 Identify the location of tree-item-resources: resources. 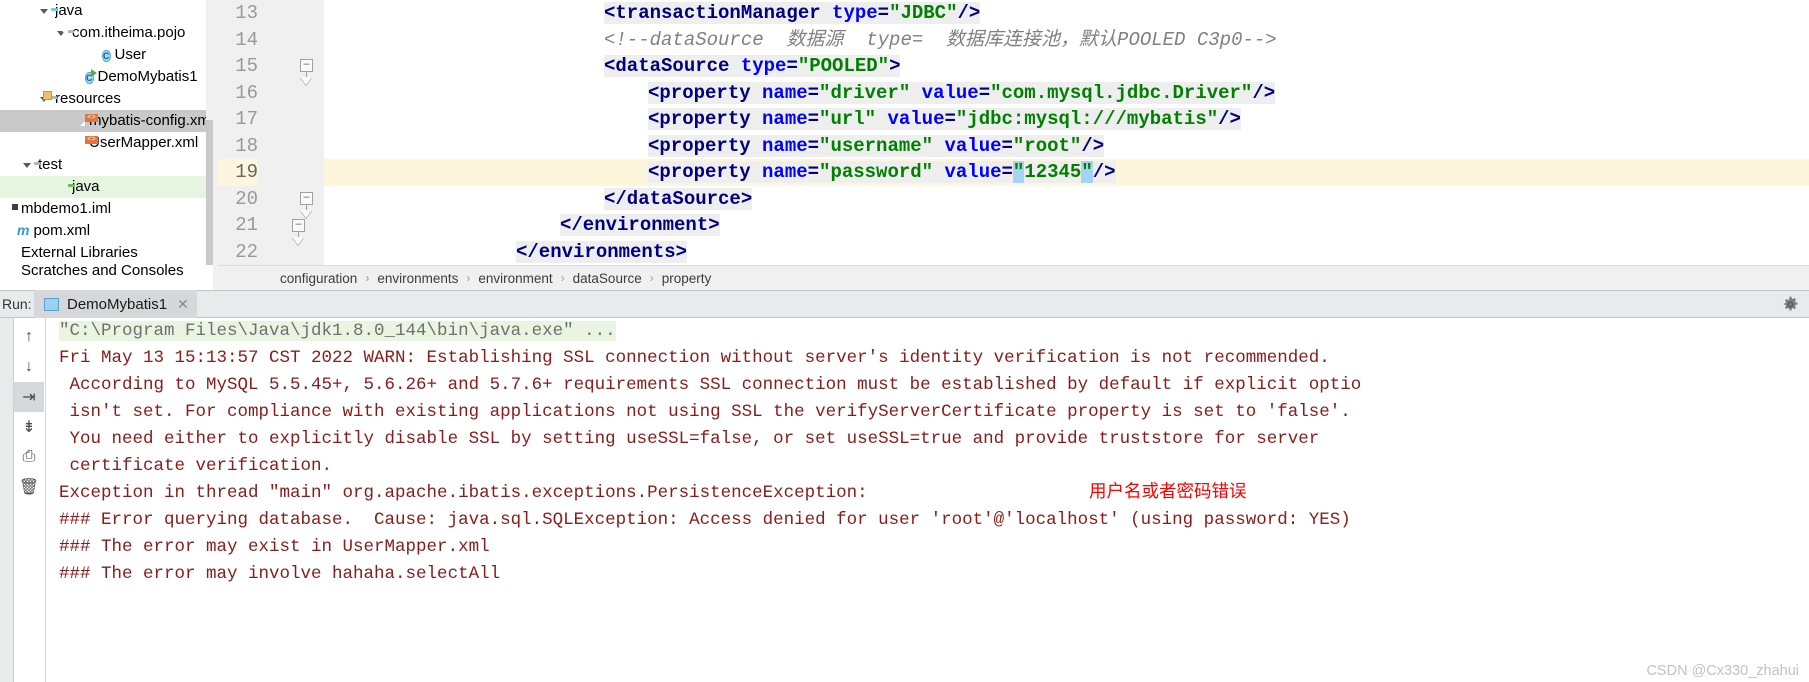
(109, 99).